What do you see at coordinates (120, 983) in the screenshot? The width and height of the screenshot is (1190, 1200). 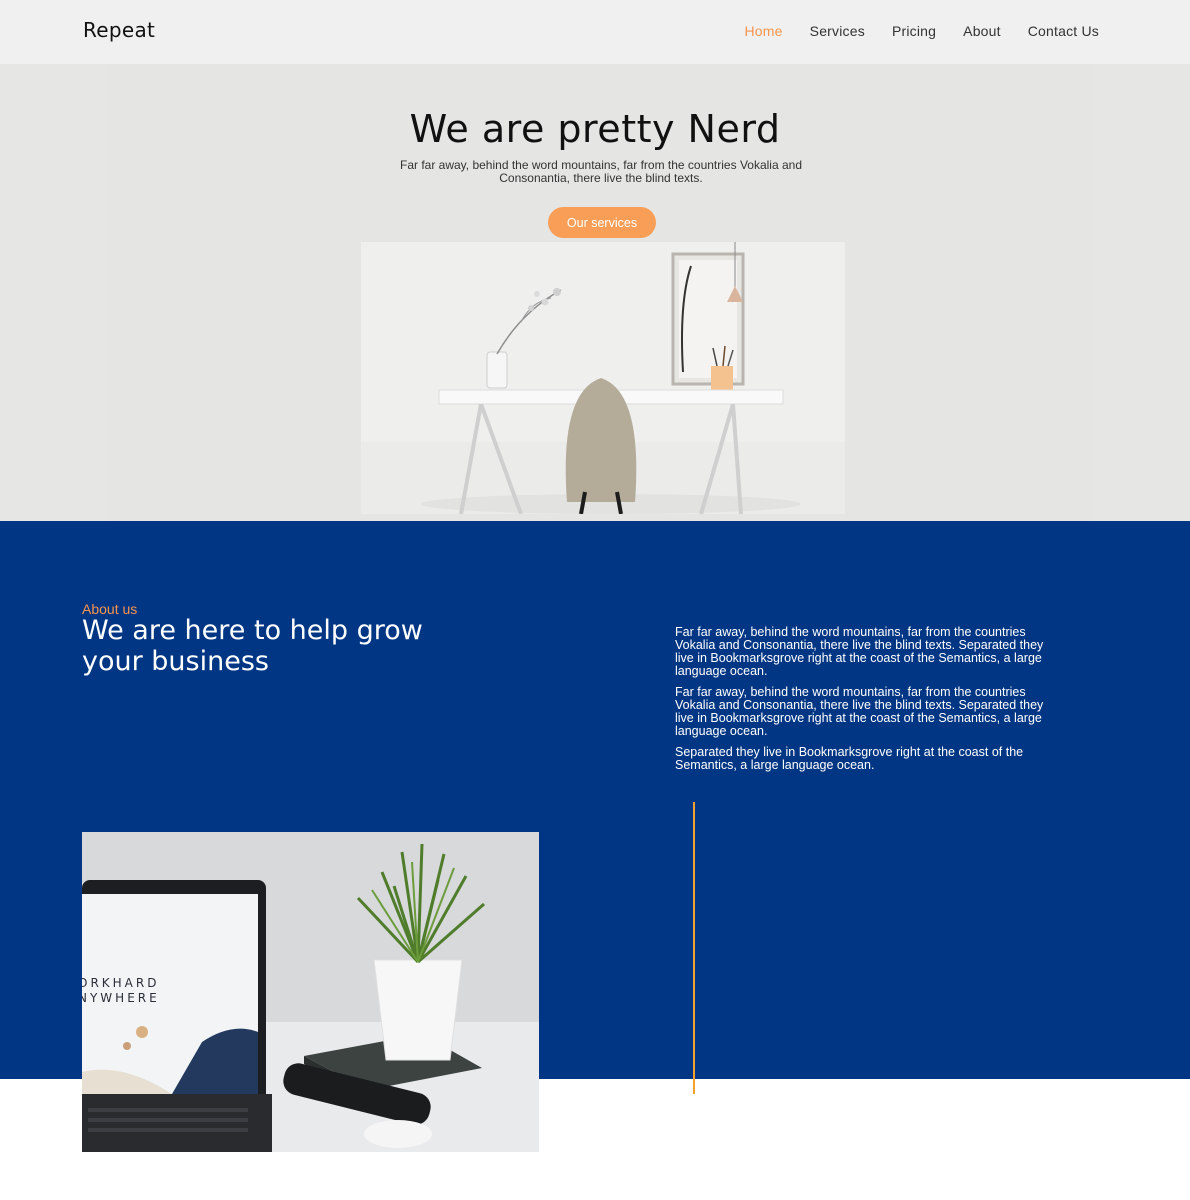 I see `laptop-screen-text-1: ORKHARD` at bounding box center [120, 983].